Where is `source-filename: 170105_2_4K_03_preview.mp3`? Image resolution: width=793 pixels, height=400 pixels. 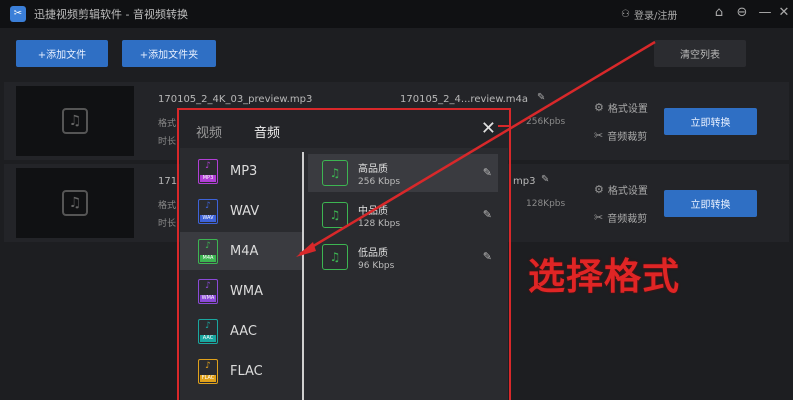
source-filename: 170105_2_4K_03_preview.mp3 is located at coordinates (235, 99).